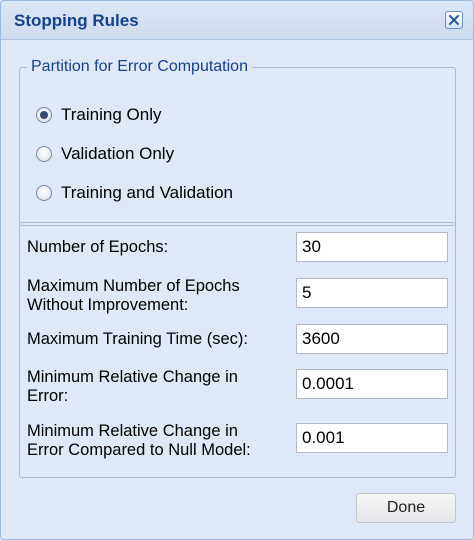 Image resolution: width=474 pixels, height=540 pixels. I want to click on radio-label: Validation Only, so click(118, 153).